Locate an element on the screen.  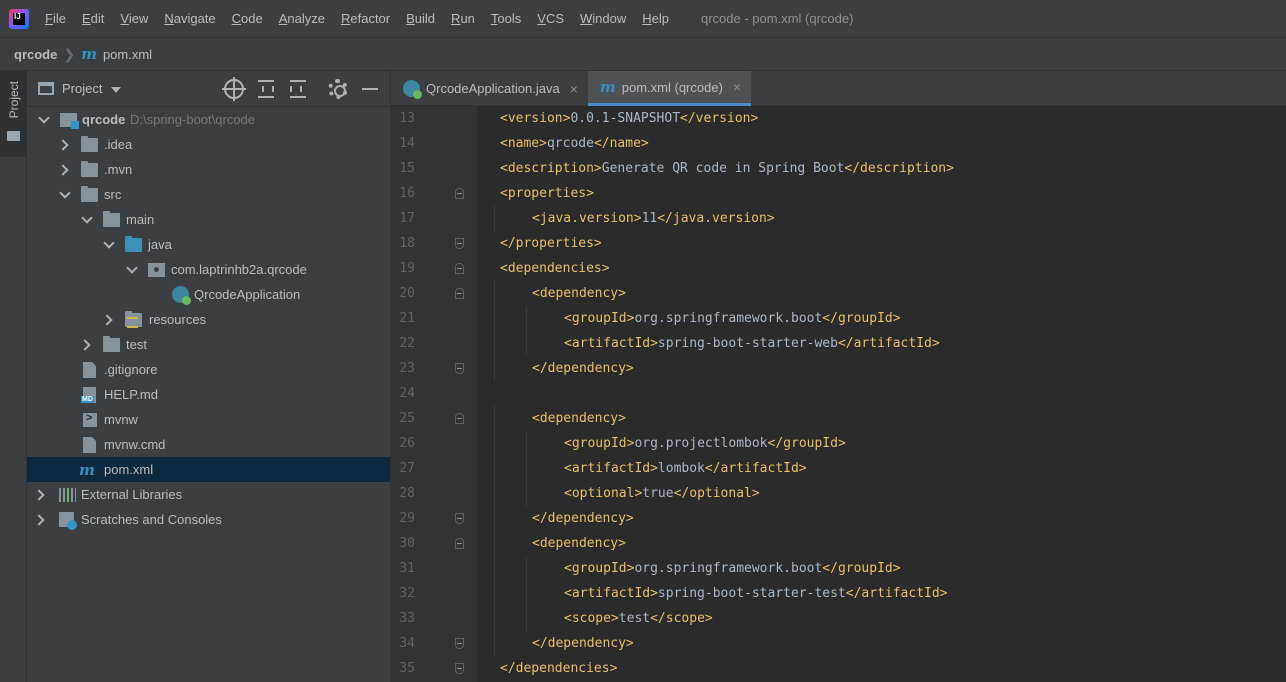
tree-row-idea: .idea is located at coordinates (208, 144).